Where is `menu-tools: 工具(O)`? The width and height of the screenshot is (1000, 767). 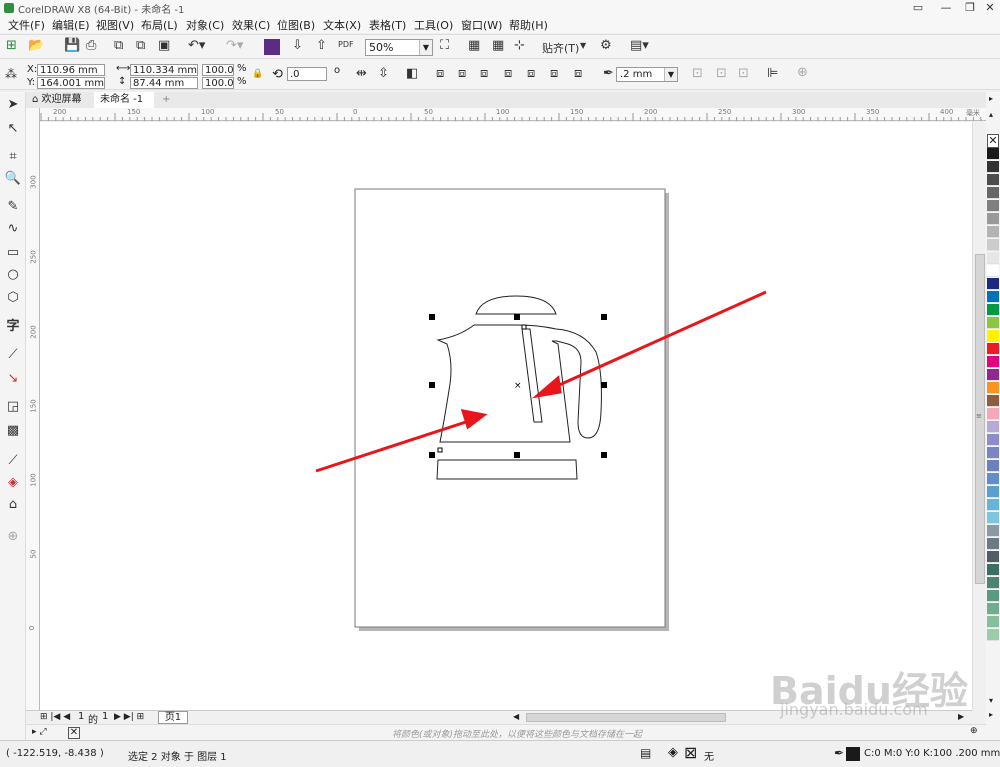 menu-tools: 工具(O) is located at coordinates (433, 25).